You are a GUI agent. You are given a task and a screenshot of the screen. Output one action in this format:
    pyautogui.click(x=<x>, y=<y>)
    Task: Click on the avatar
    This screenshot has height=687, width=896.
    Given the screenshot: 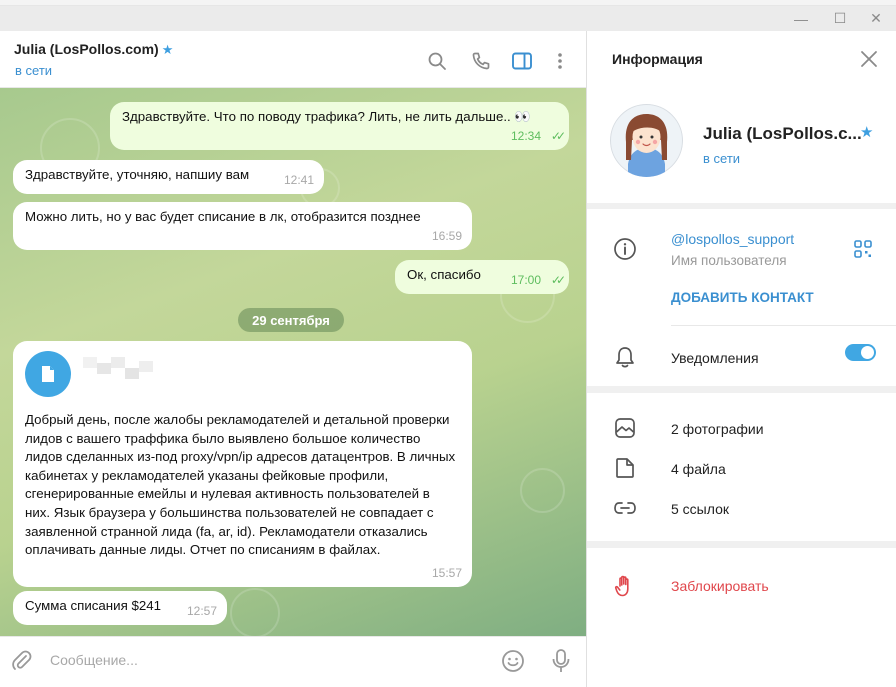 What is the action you would take?
    pyautogui.click(x=646, y=140)
    